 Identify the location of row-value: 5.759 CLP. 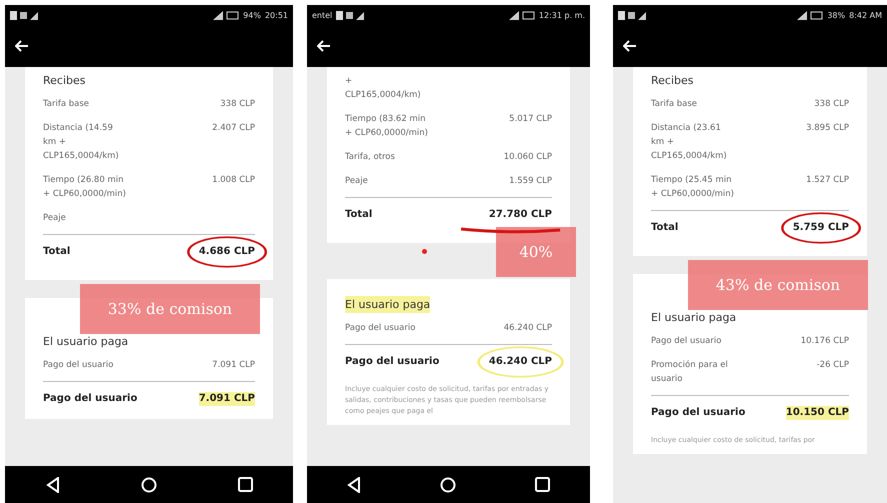
(820, 228).